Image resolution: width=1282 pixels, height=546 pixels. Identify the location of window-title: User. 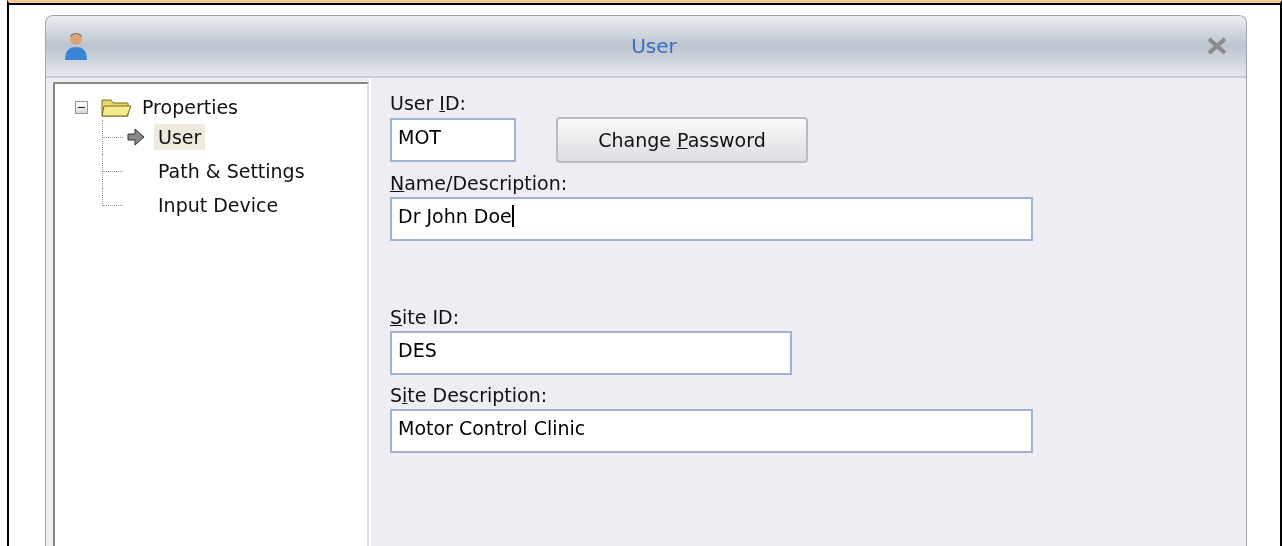
(654, 46).